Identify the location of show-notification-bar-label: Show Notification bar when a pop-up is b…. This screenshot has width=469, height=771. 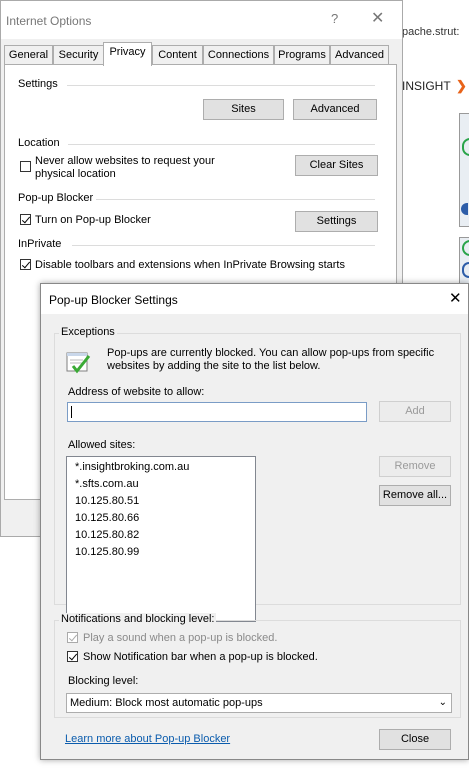
(200, 657).